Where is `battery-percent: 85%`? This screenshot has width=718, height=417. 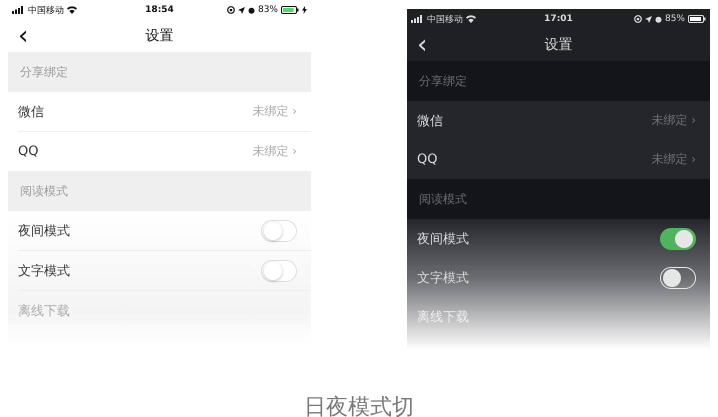
battery-percent: 85% is located at coordinates (674, 19).